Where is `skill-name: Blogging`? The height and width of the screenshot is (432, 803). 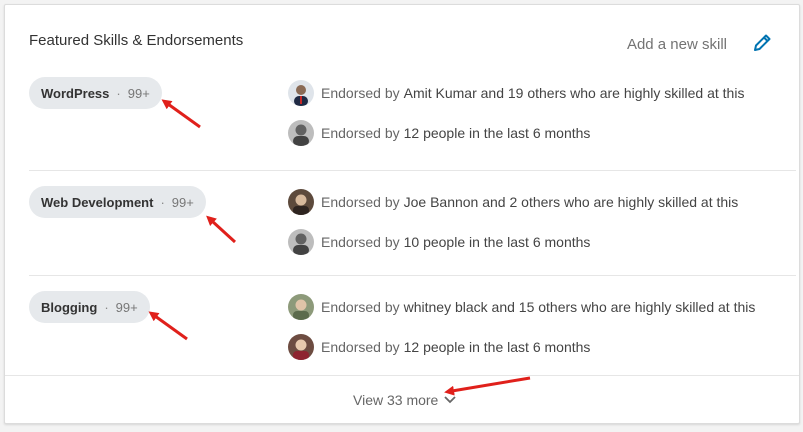 skill-name: Blogging is located at coordinates (69, 307).